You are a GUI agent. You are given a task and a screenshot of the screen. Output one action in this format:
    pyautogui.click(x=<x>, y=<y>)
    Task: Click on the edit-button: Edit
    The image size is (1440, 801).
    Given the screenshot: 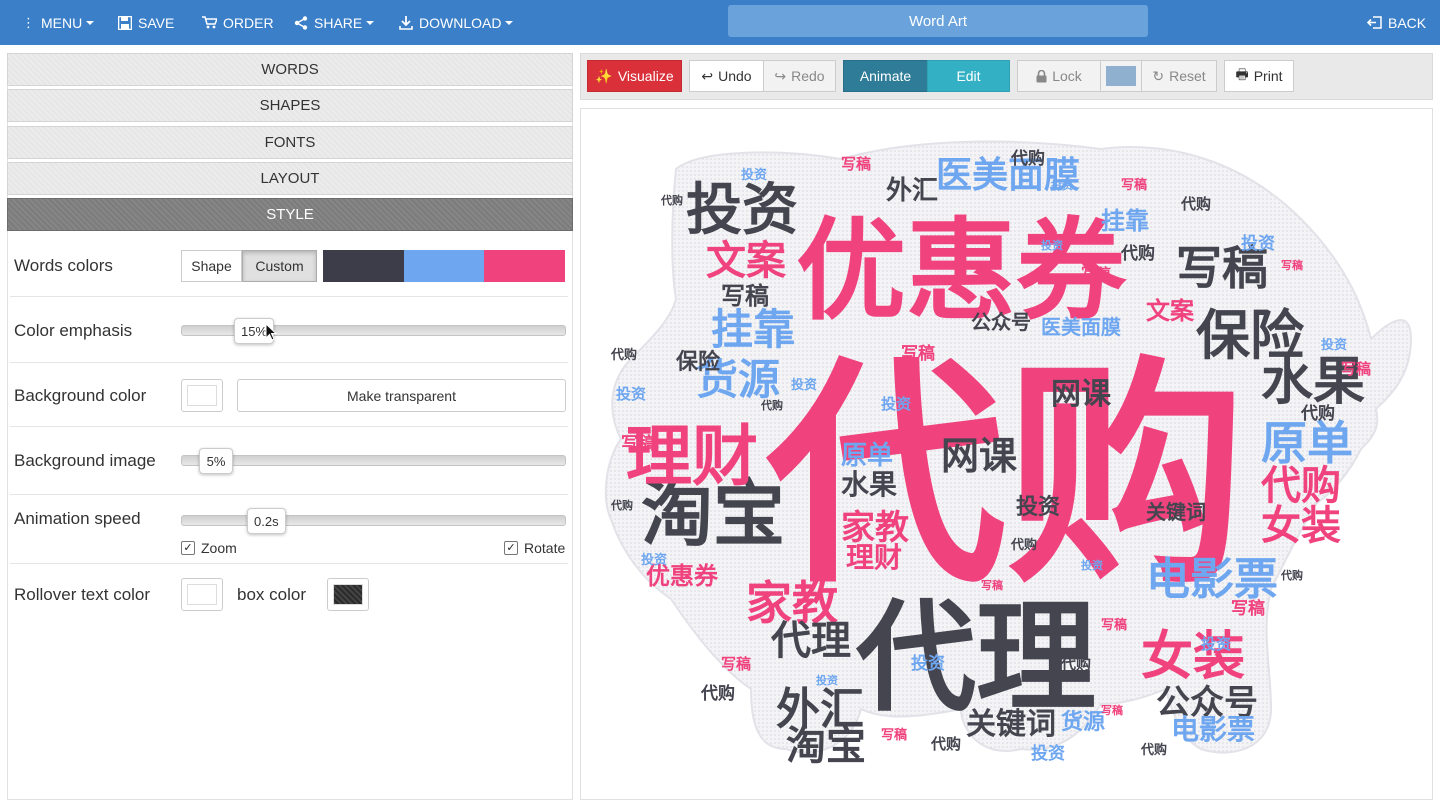 What is the action you would take?
    pyautogui.click(x=968, y=76)
    